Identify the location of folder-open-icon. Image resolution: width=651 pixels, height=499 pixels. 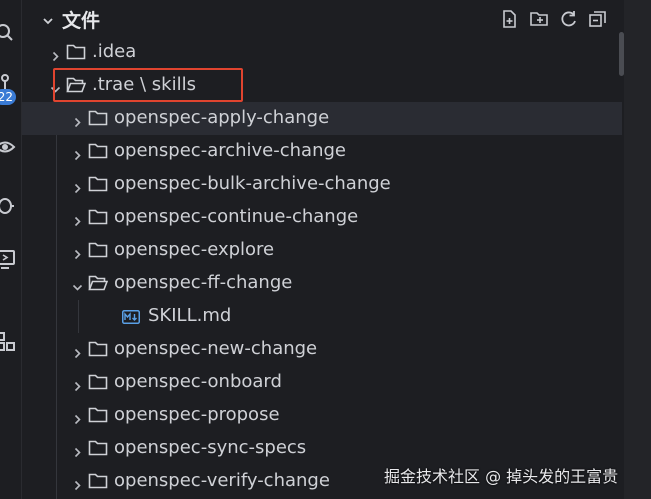
(98, 283).